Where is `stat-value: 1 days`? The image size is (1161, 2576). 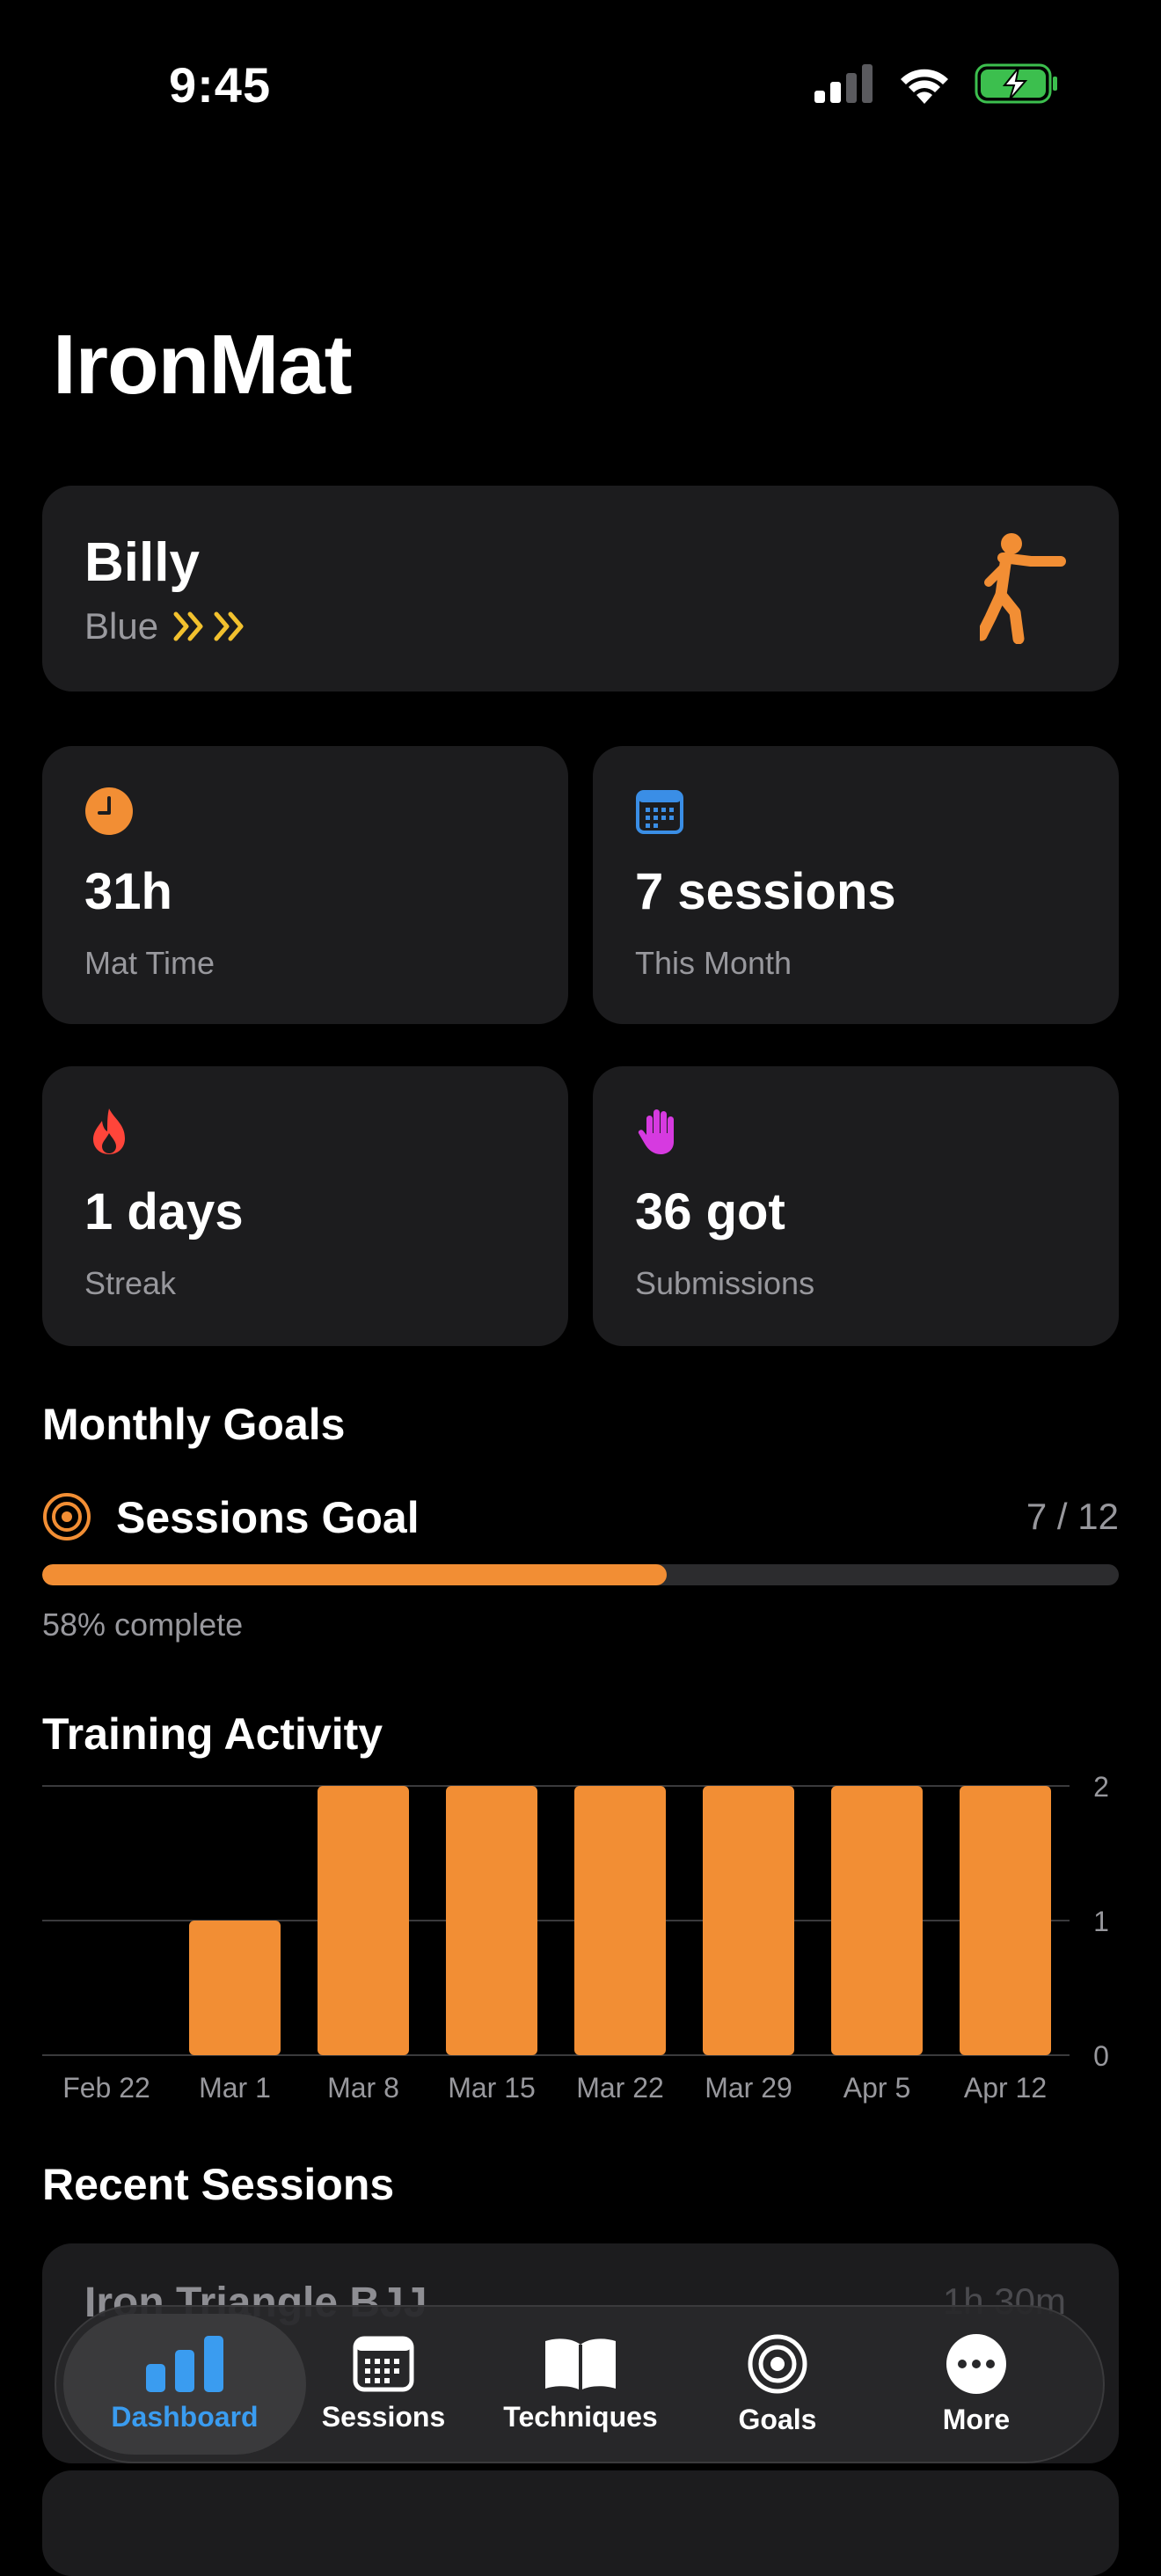 stat-value: 1 days is located at coordinates (164, 1211).